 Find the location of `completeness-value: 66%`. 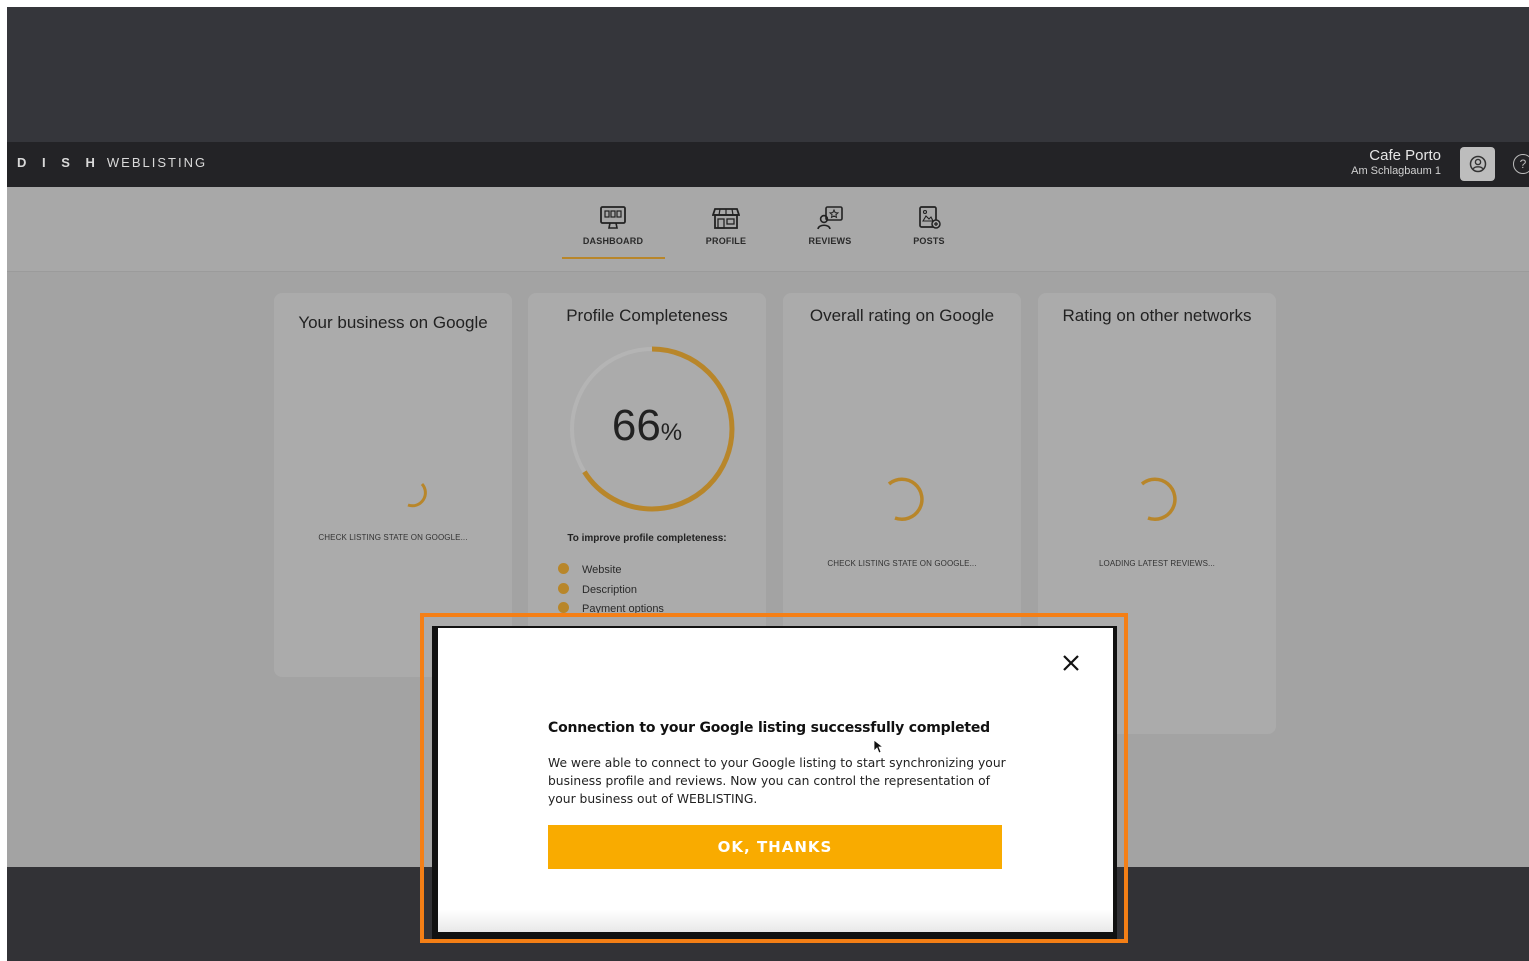

completeness-value: 66% is located at coordinates (647, 426).